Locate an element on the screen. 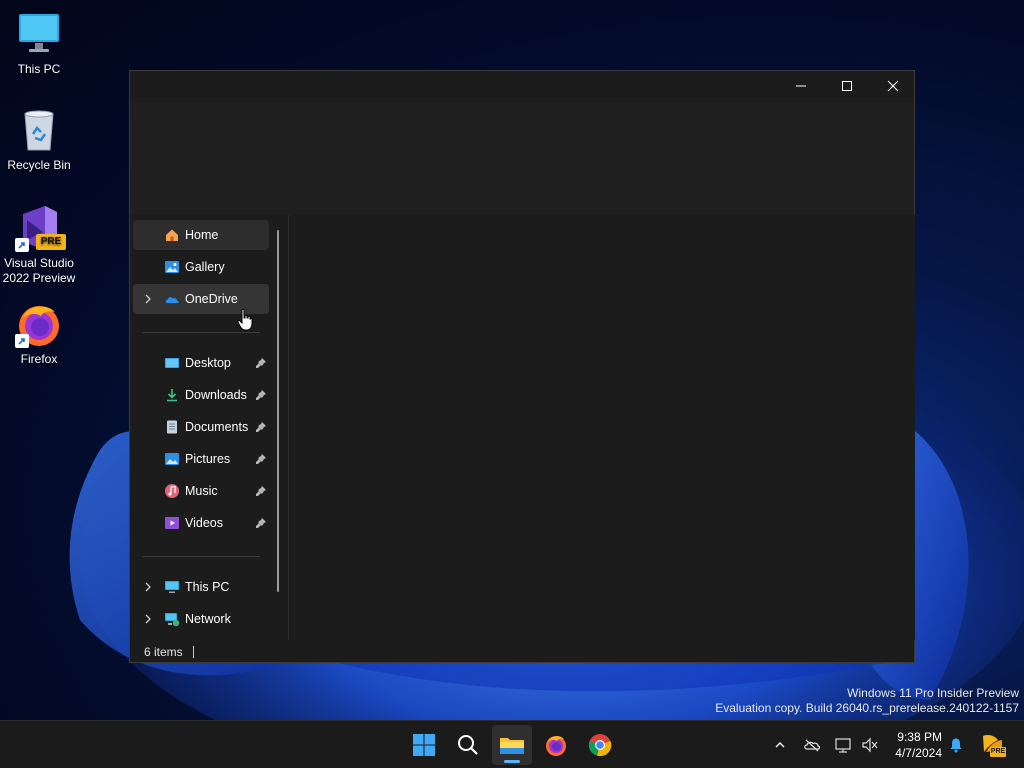 This screenshot has width=1024, height=768. nav-item-gallery: Gallery is located at coordinates (201, 267).